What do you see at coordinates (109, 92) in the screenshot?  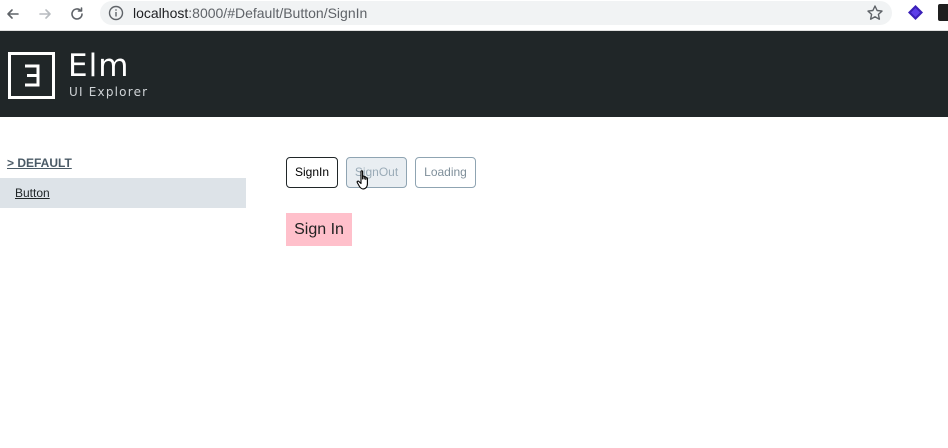 I see `logo-subtitle: UI Explorer` at bounding box center [109, 92].